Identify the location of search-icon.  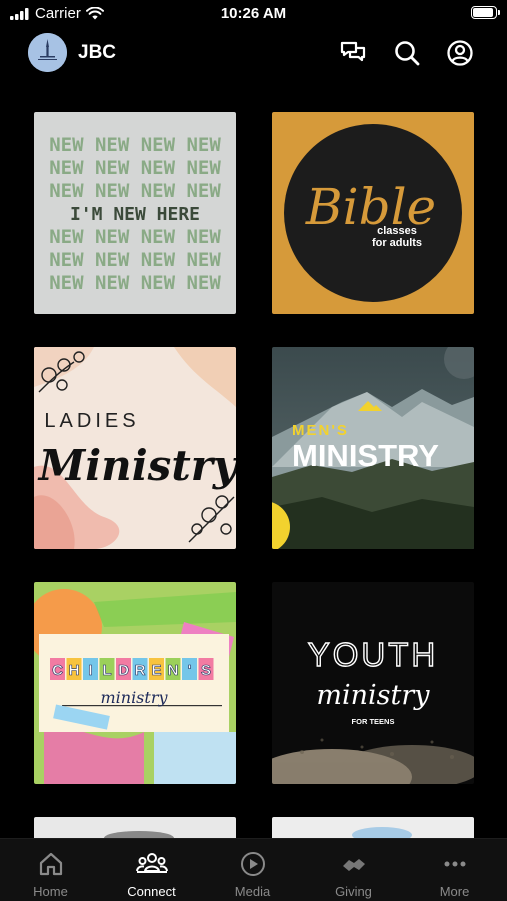
(407, 53).